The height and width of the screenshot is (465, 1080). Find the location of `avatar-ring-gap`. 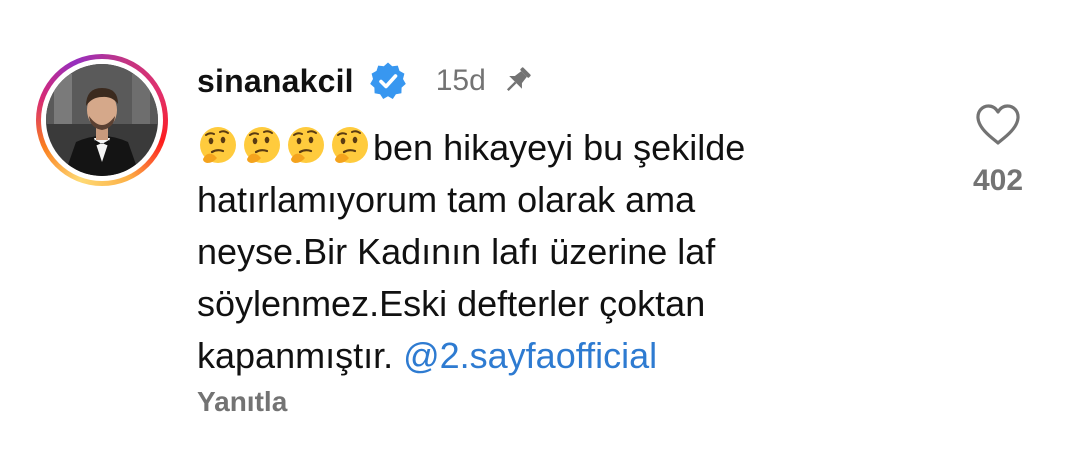

avatar-ring-gap is located at coordinates (102, 120).